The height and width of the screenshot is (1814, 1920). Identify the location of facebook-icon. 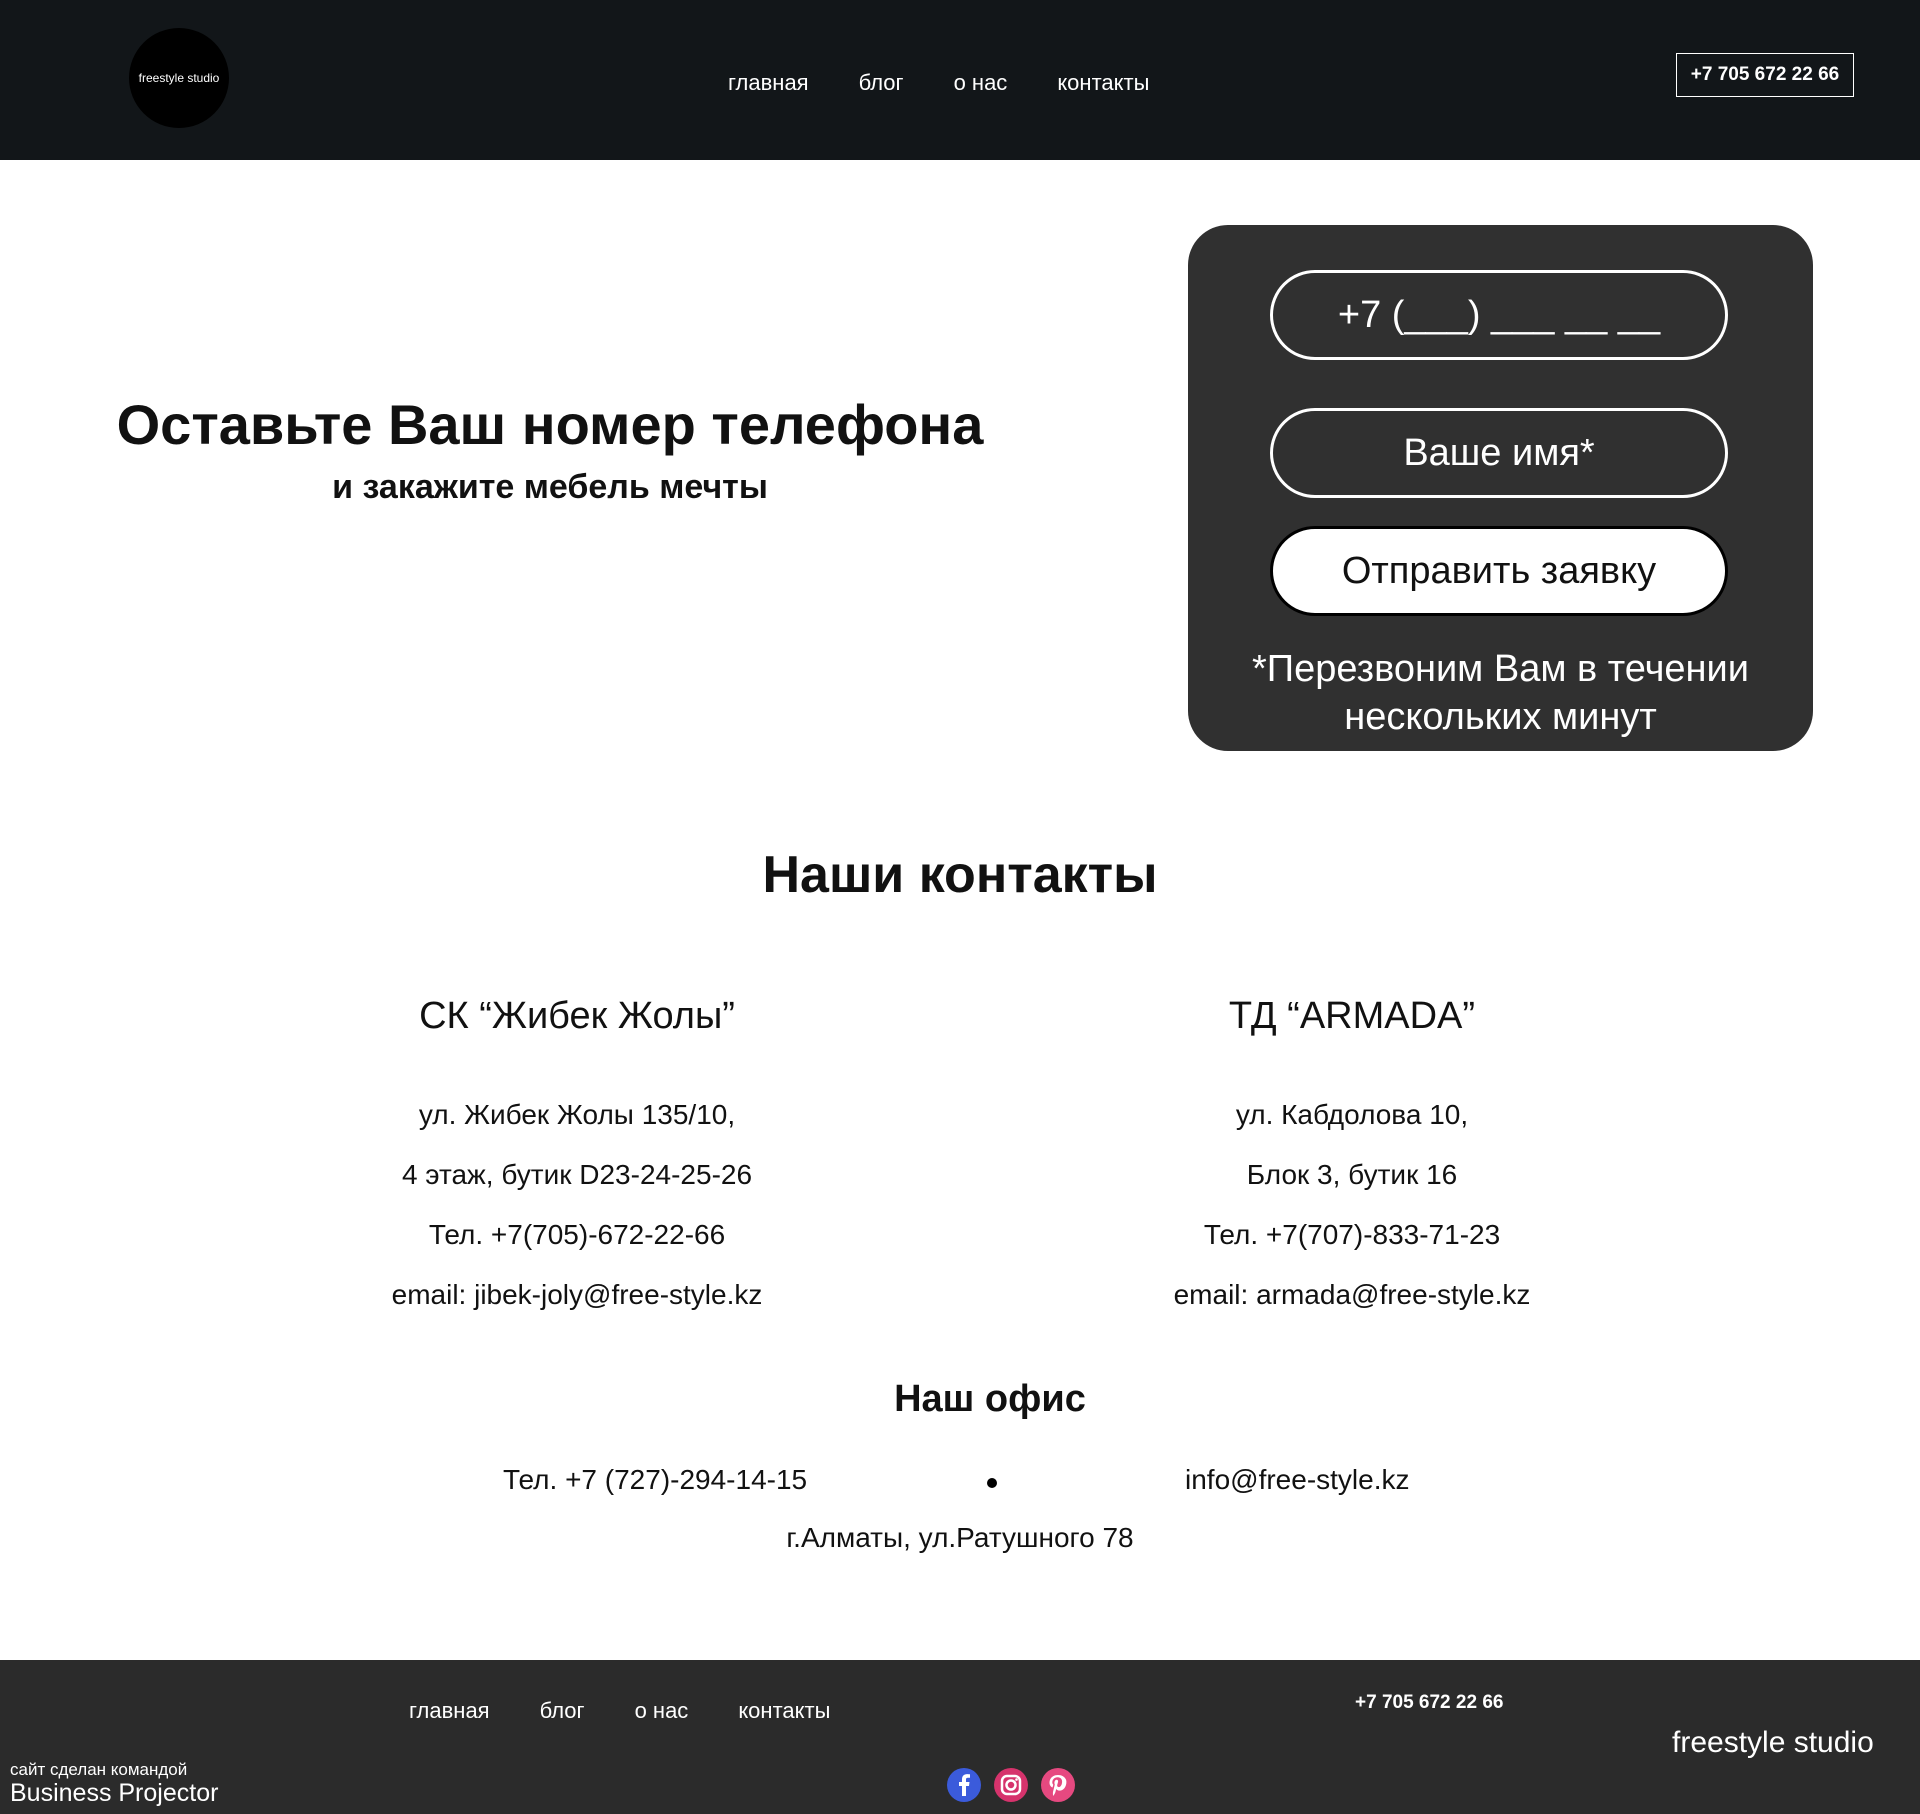
(964, 1785).